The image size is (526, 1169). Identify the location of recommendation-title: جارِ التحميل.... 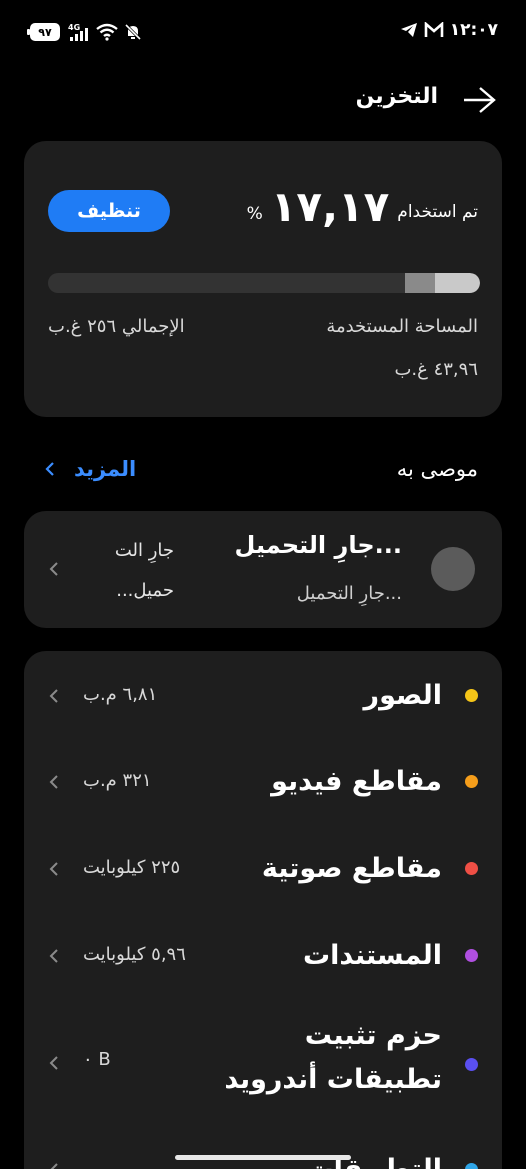
(318, 545).